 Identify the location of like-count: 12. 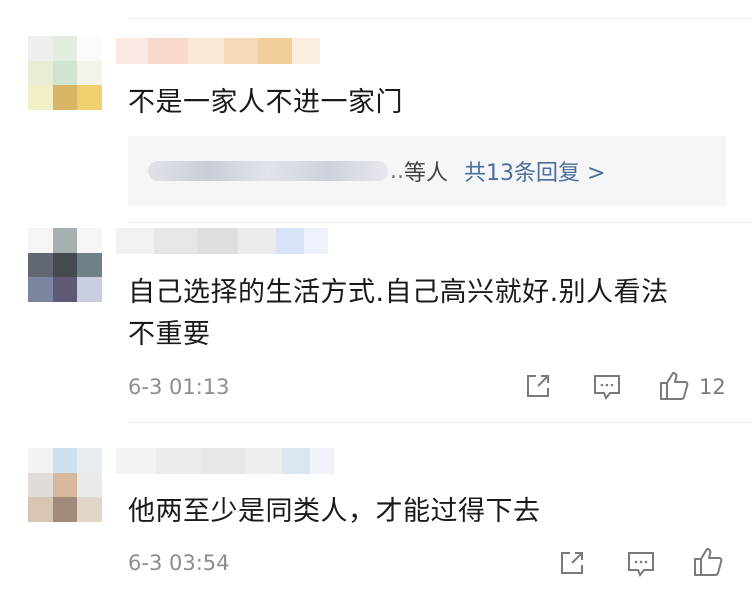
(712, 387).